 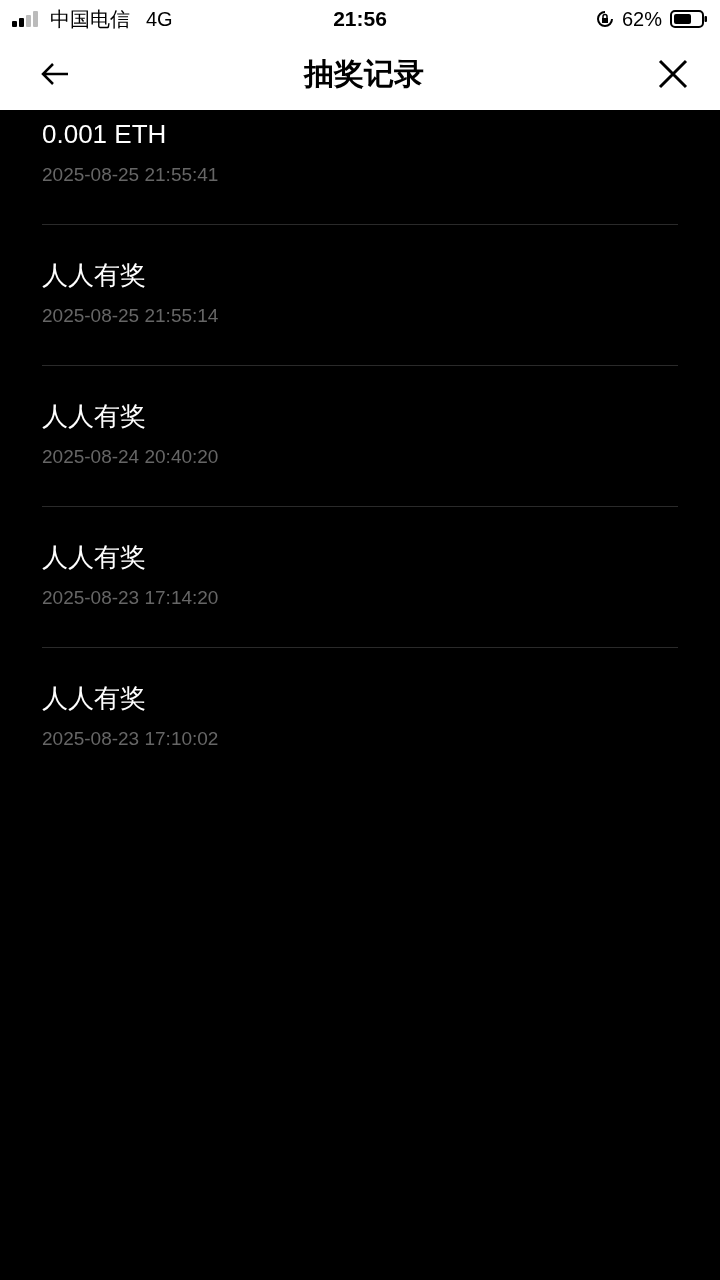 I want to click on network-type: 4G, so click(x=159, y=19).